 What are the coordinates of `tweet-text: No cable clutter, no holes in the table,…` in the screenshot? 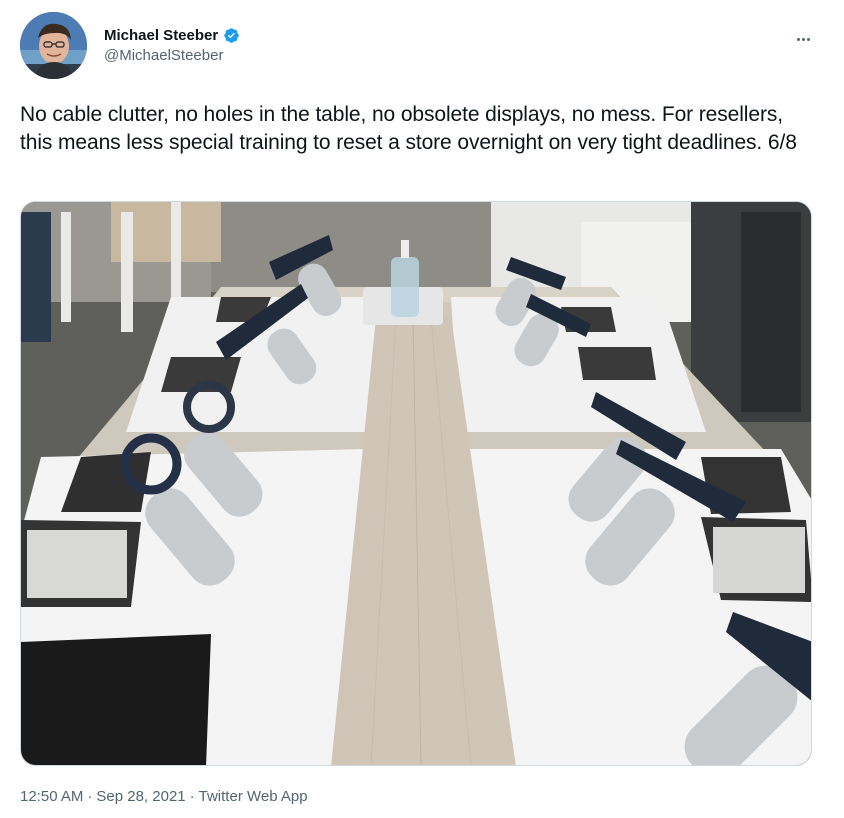 It's located at (408, 128).